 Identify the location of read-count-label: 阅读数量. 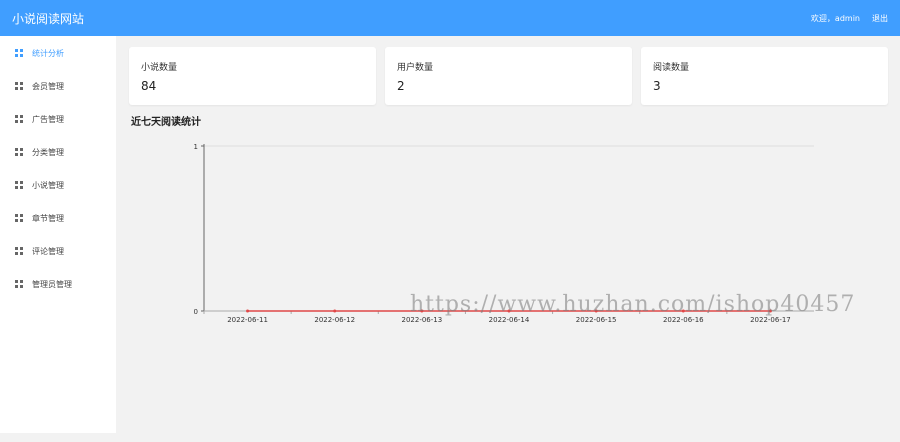
(671, 68).